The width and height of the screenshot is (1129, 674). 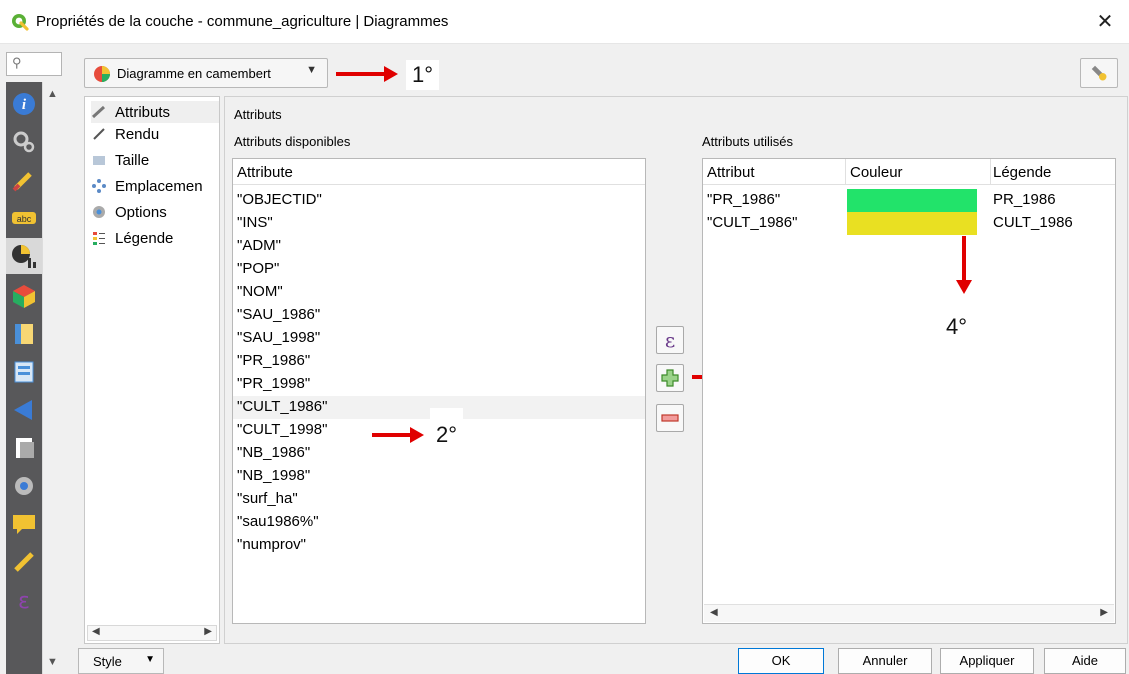 What do you see at coordinates (194, 73) in the screenshot?
I see `diagram-type-label: Diagramme en camembert` at bounding box center [194, 73].